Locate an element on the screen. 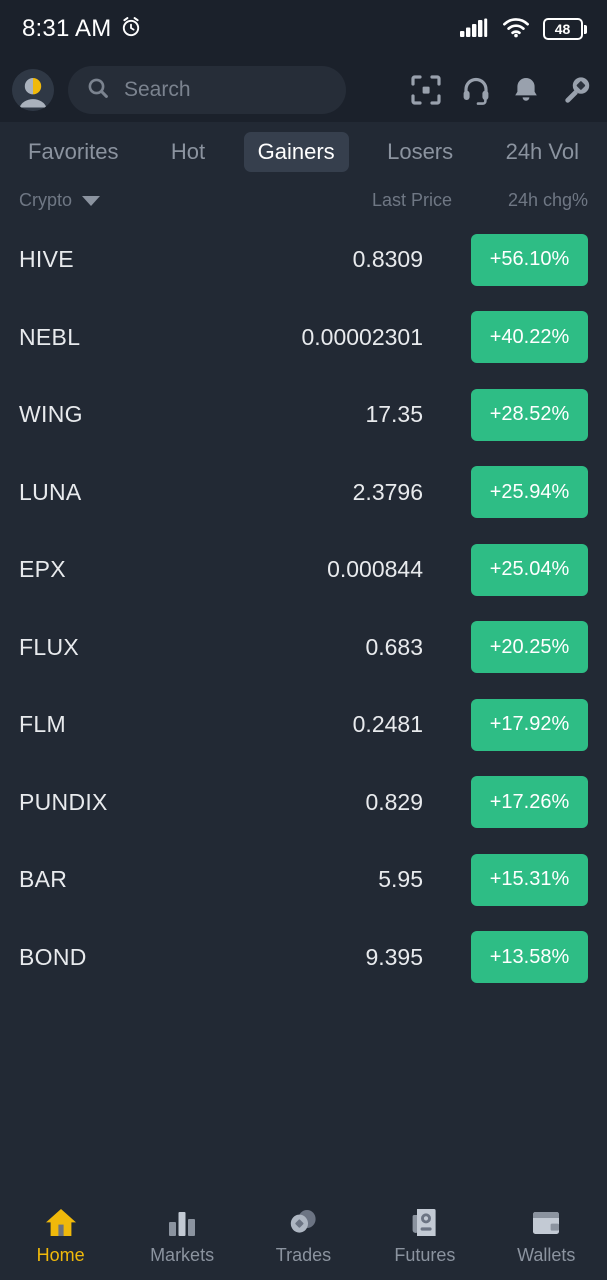  bar-chart-icon is located at coordinates (182, 1221).